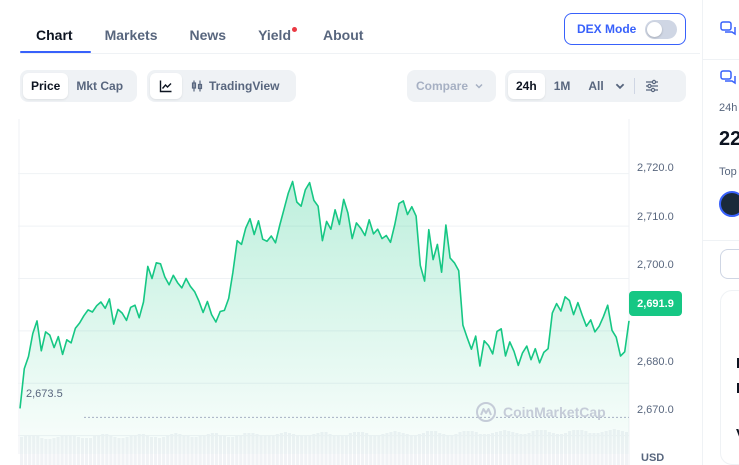 The width and height of the screenshot is (739, 465). Describe the element at coordinates (653, 458) in the screenshot. I see `currency-label: USD` at that location.